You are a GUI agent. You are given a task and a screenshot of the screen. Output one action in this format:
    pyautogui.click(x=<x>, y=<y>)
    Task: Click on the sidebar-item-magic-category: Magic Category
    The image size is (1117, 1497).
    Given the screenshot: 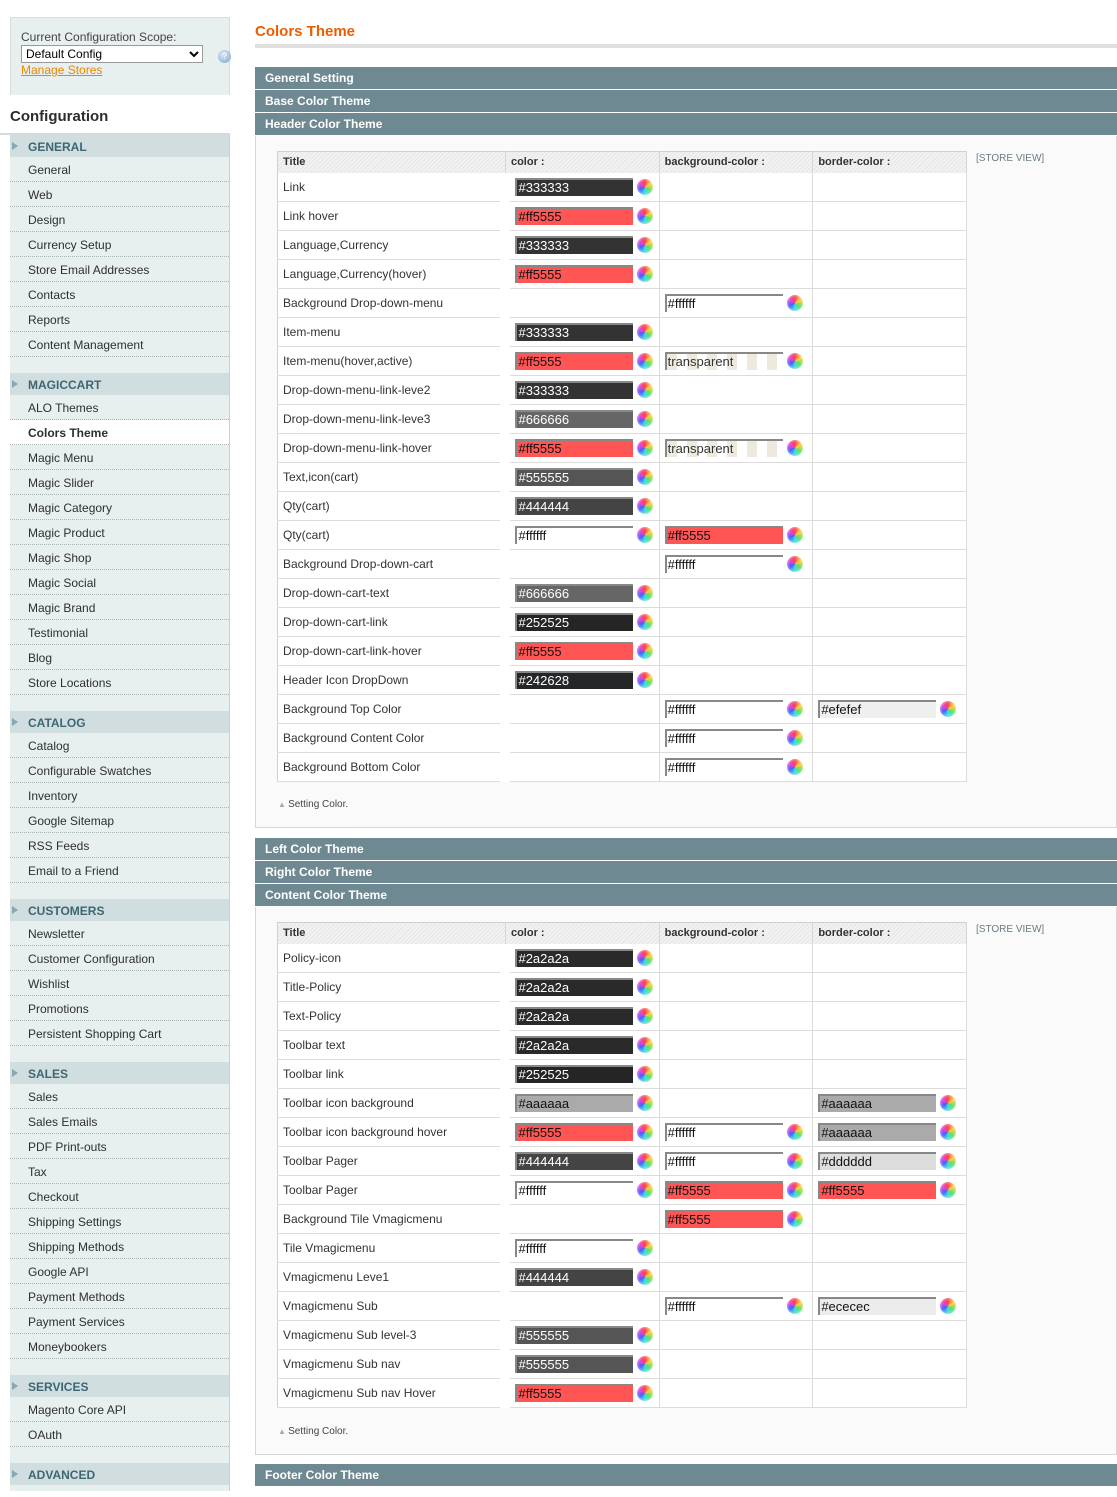 What is the action you would take?
    pyautogui.click(x=119, y=507)
    